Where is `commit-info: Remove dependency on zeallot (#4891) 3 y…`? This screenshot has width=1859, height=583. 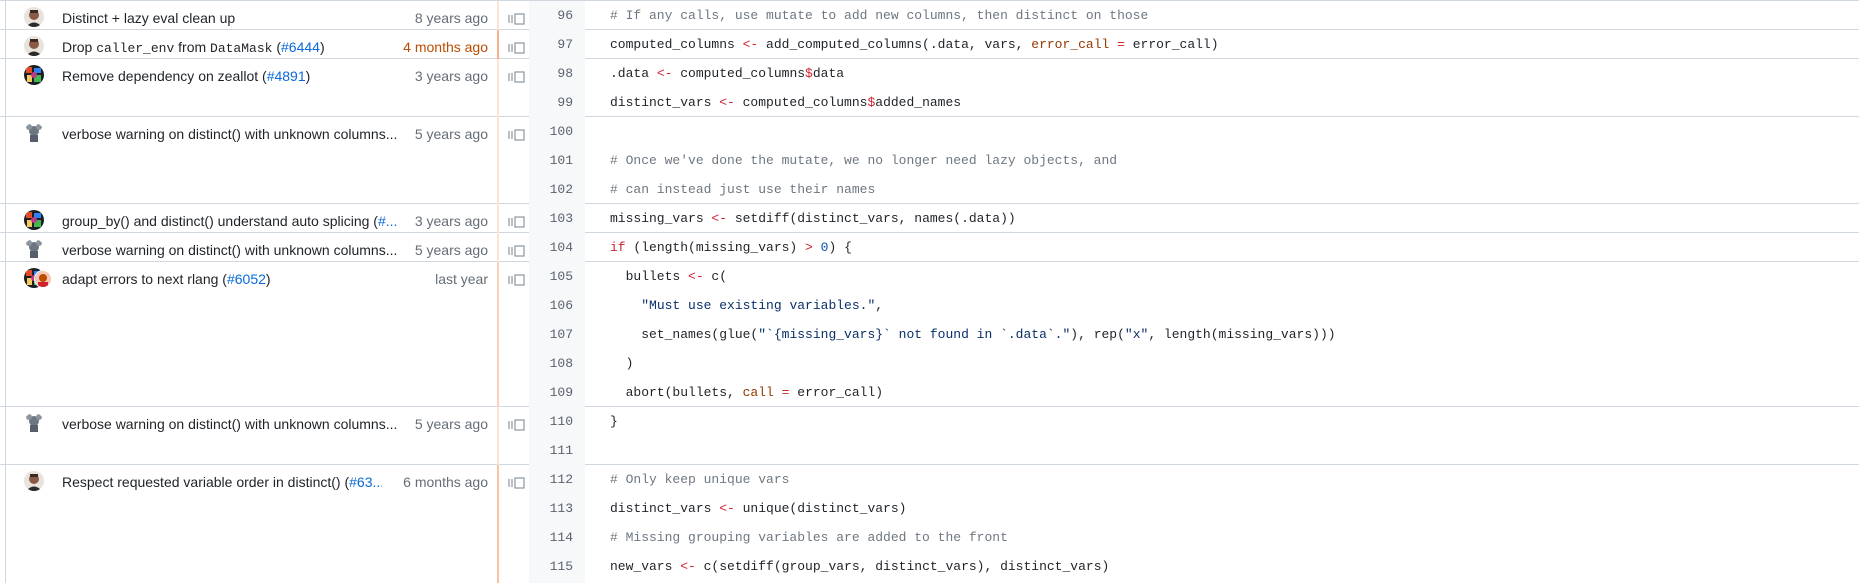 commit-info: Remove dependency on zeallot (#4891) 3 y… is located at coordinates (251, 73).